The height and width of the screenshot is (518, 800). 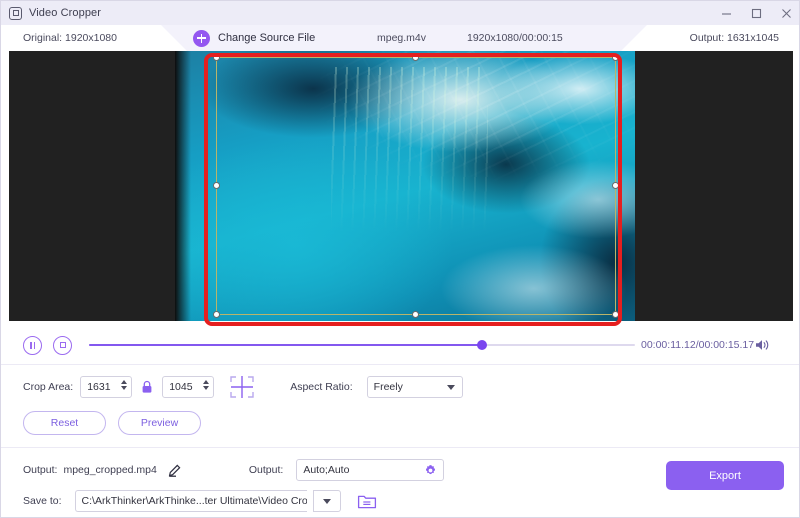 I want to click on aspect-ratio-select: Freely, so click(x=414, y=387).